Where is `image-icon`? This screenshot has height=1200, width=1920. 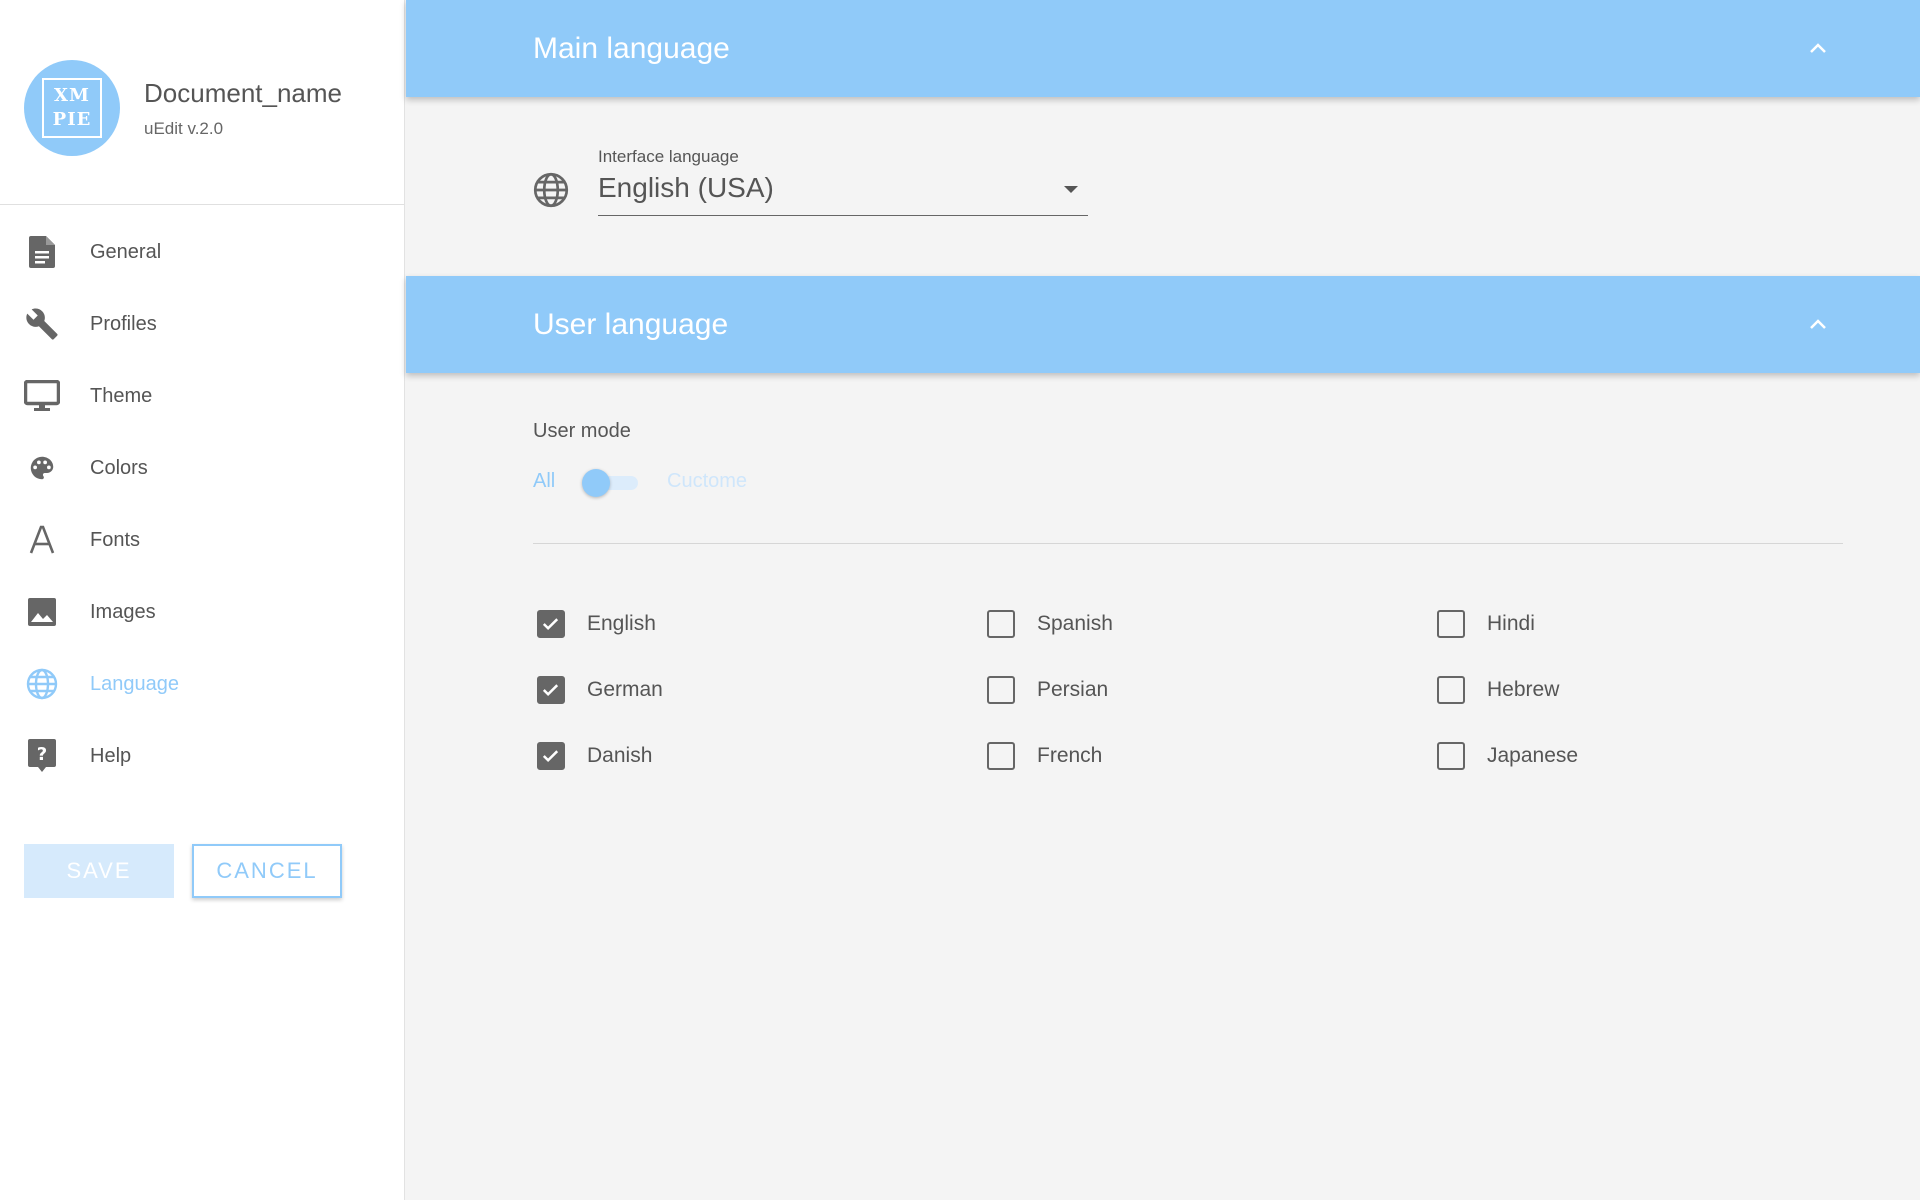
image-icon is located at coordinates (42, 612).